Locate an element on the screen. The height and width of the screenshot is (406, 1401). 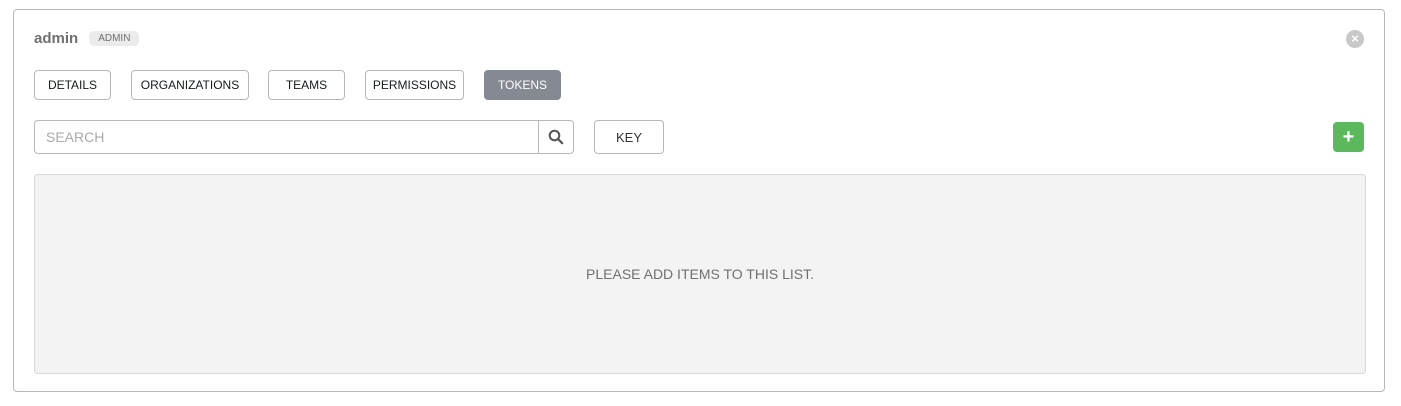
search-icon is located at coordinates (556, 137).